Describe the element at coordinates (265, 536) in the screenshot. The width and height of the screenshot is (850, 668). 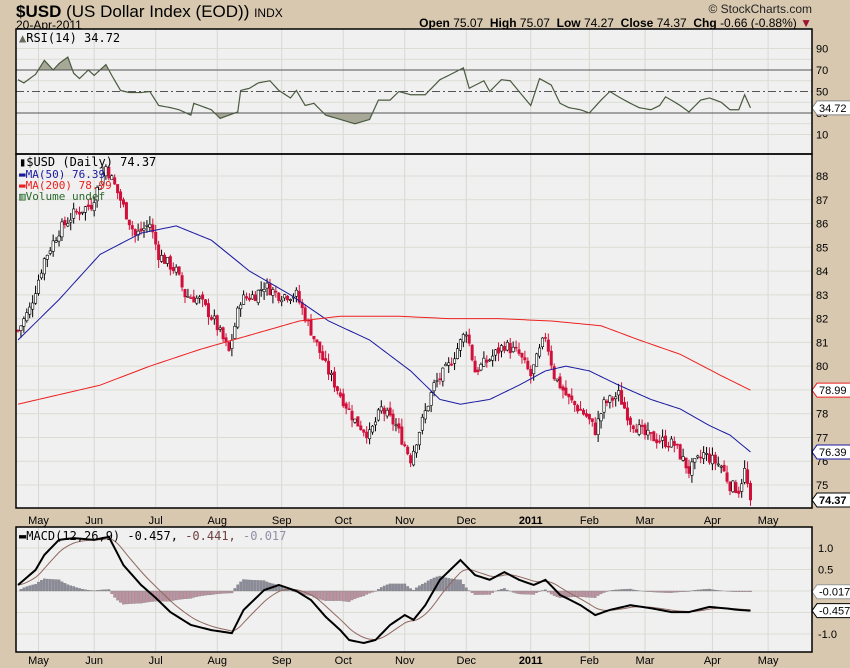
I see `hist-legend-value: -0.017` at that location.